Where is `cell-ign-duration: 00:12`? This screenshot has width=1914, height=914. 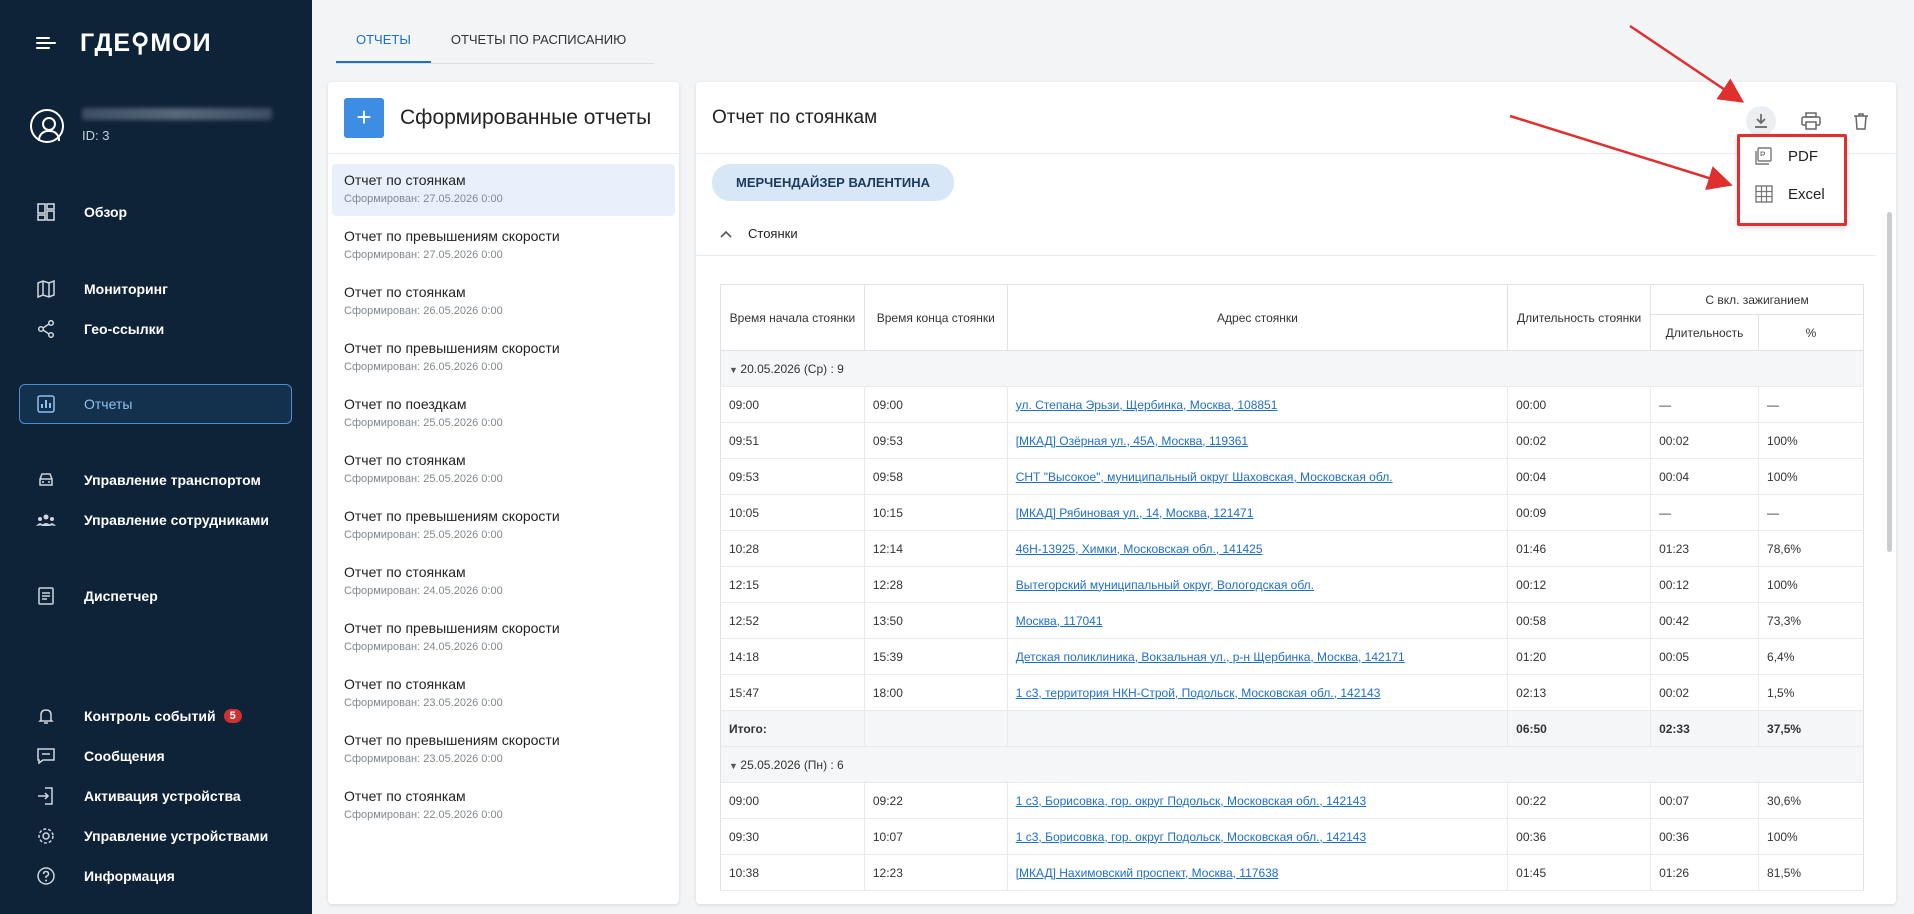
cell-ign-duration: 00:12 is located at coordinates (1704, 584).